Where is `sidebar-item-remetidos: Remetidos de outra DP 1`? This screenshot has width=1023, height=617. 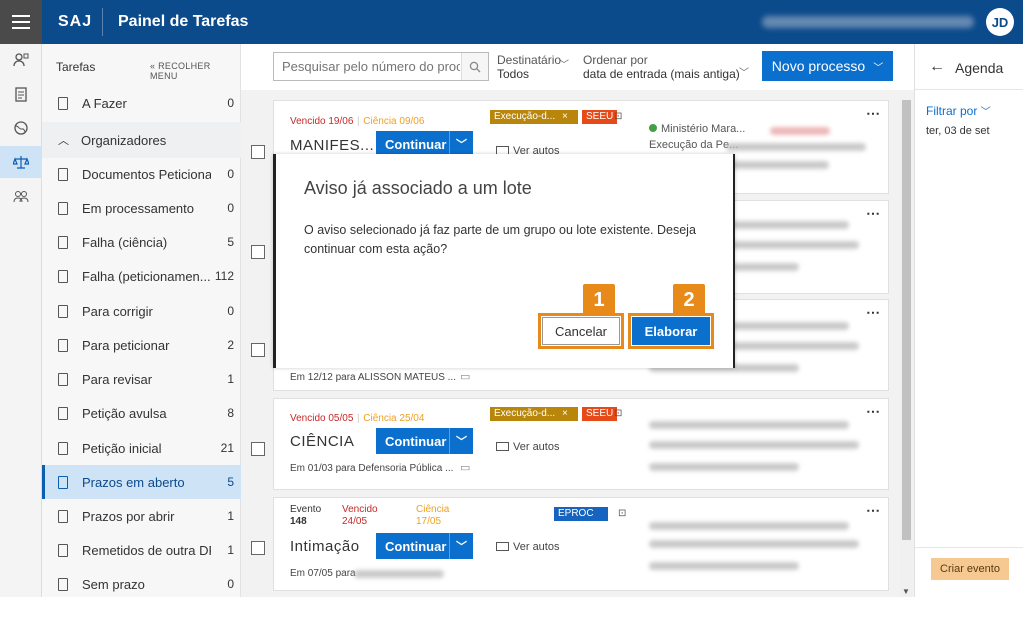 sidebar-item-remetidos: Remetidos de outra DP 1 is located at coordinates (141, 550).